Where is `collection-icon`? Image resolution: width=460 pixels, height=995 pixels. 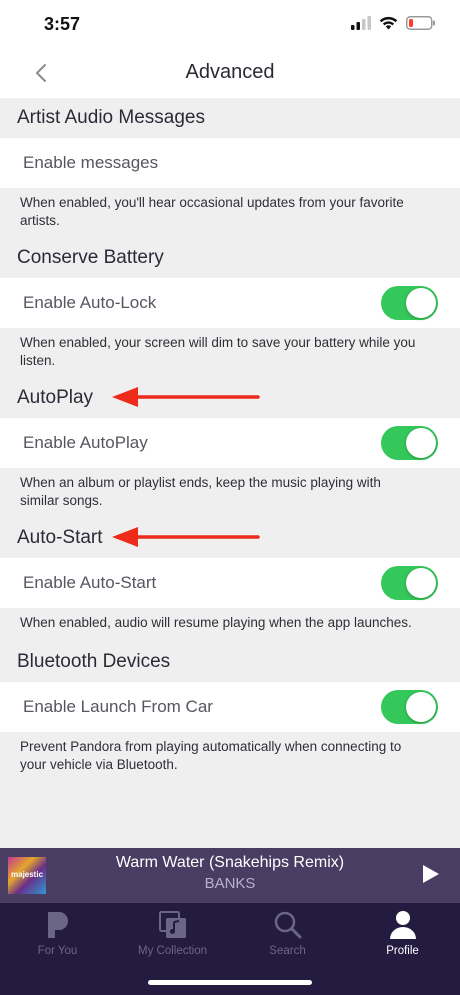
collection-icon is located at coordinates (172, 925).